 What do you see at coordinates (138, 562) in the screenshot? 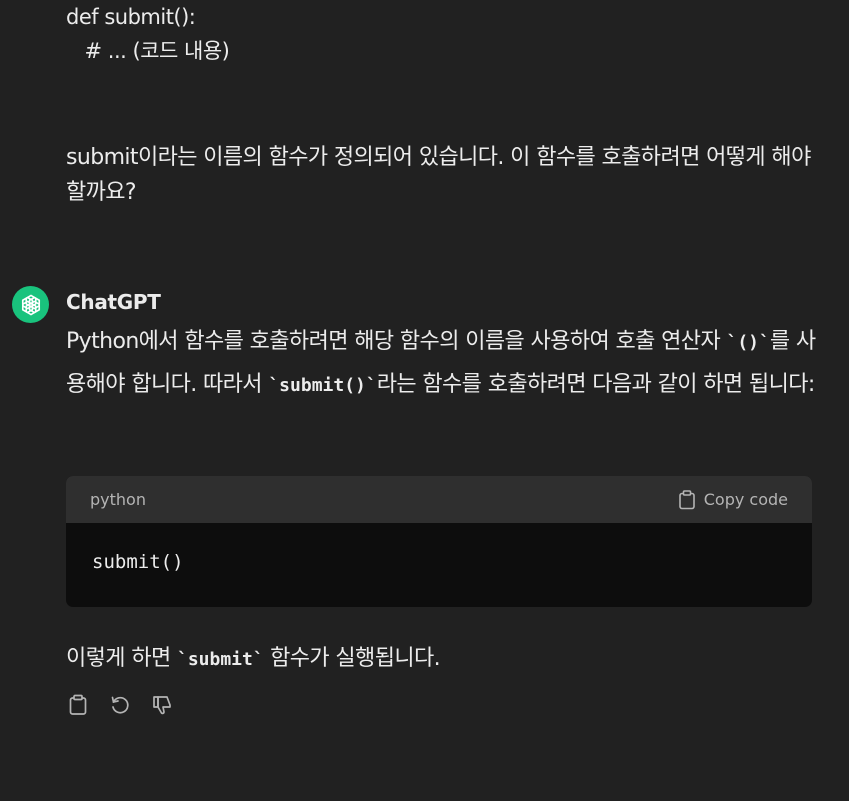
I see `code-content: submit()` at bounding box center [138, 562].